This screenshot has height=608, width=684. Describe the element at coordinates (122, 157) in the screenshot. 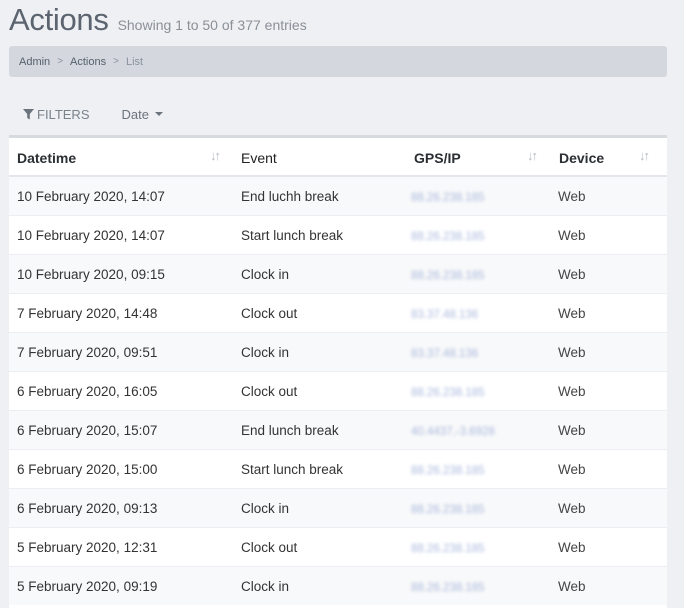

I see `column-header-datetime: Datetime ↓↑` at that location.